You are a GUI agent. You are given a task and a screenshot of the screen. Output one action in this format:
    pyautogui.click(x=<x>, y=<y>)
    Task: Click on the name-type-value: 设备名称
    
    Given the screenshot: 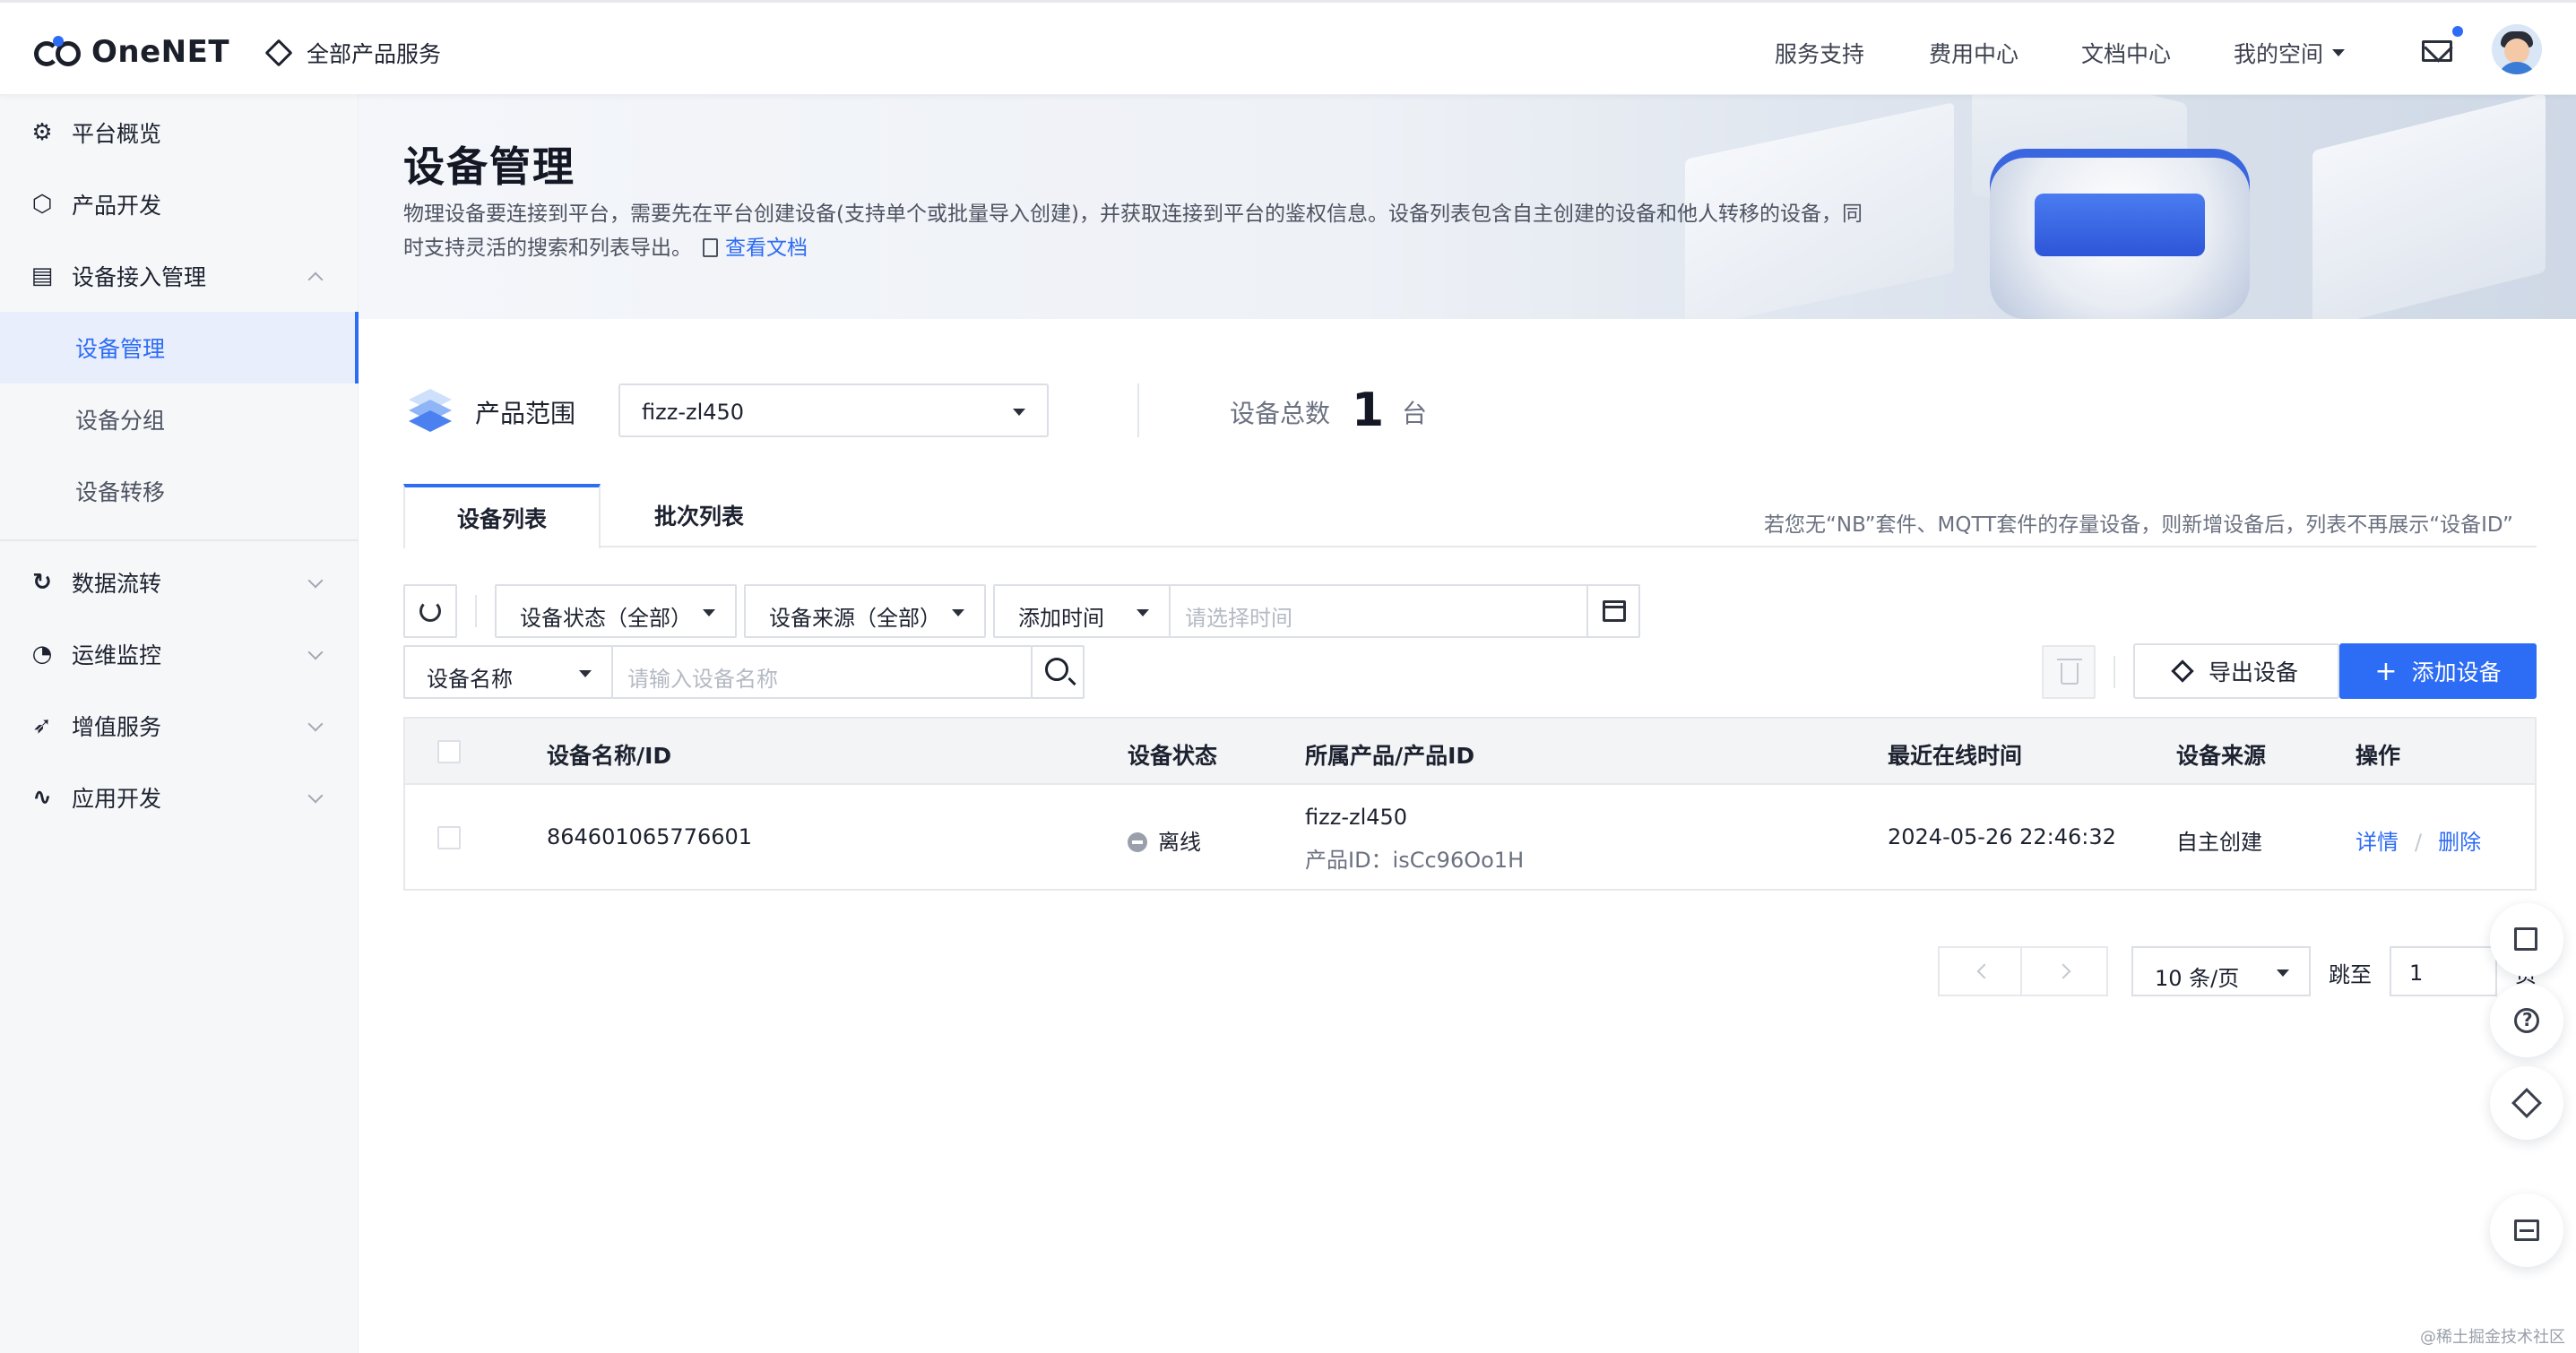 What is the action you would take?
    pyautogui.click(x=470, y=679)
    